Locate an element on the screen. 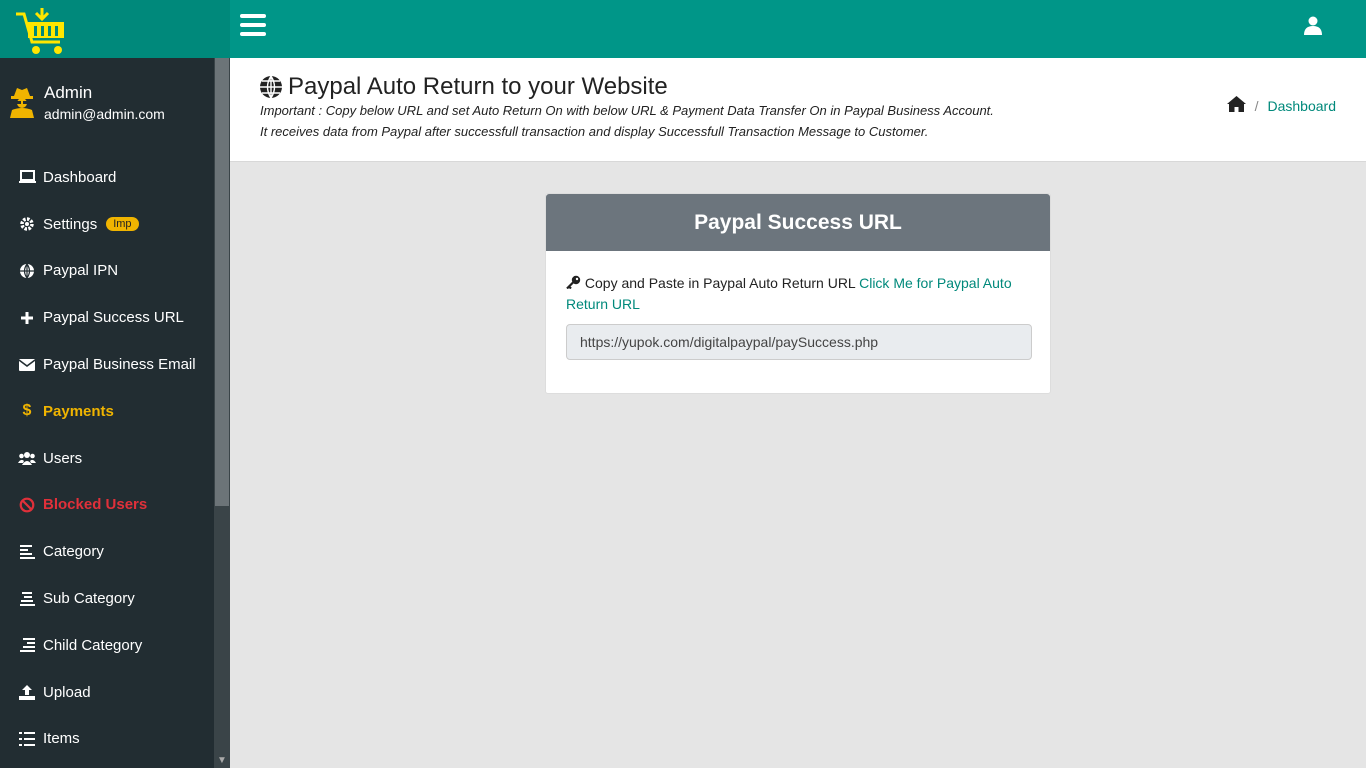 The image size is (1366, 768). menu-toggle-icon is located at coordinates (253, 26).